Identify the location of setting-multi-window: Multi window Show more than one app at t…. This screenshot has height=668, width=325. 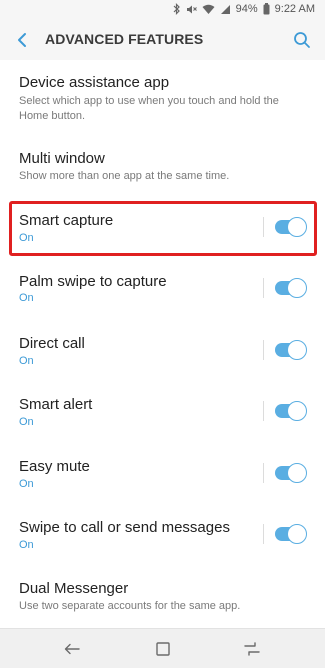
(162, 164).